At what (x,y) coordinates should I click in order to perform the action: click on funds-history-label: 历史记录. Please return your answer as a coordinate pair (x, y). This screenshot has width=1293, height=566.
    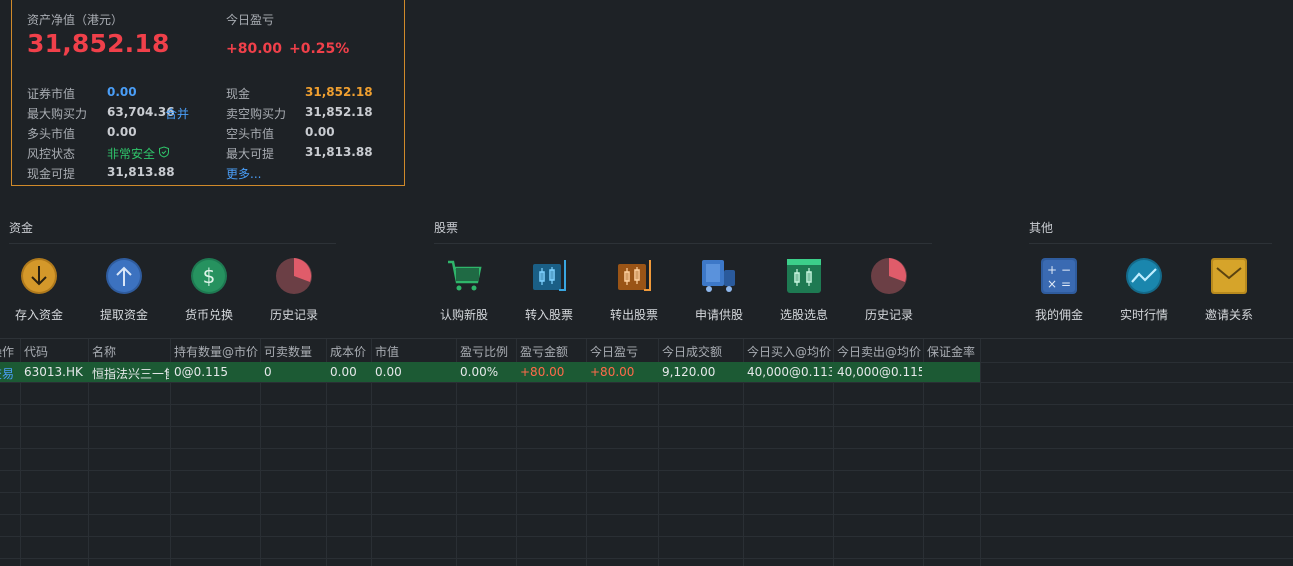
    Looking at the image, I should click on (293, 315).